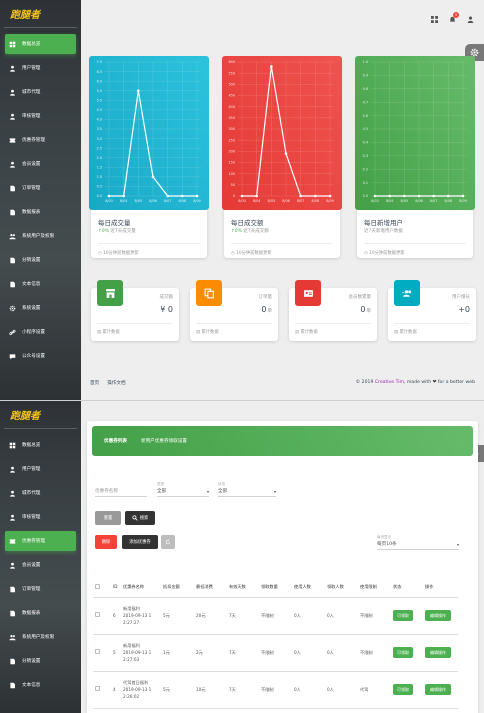  What do you see at coordinates (286, 201) in the screenshot?
I see `x-tick-label: 8/06` at bounding box center [286, 201].